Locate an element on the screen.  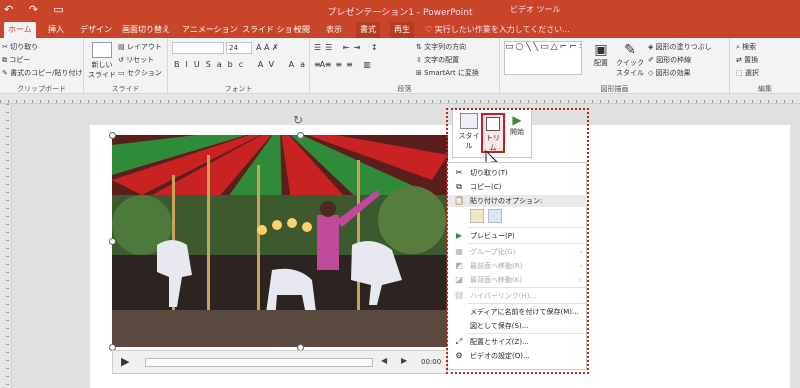
font-group: 24 A A ✗ BIUSabc AV Aa A フォント is located at coordinates (246, 66).